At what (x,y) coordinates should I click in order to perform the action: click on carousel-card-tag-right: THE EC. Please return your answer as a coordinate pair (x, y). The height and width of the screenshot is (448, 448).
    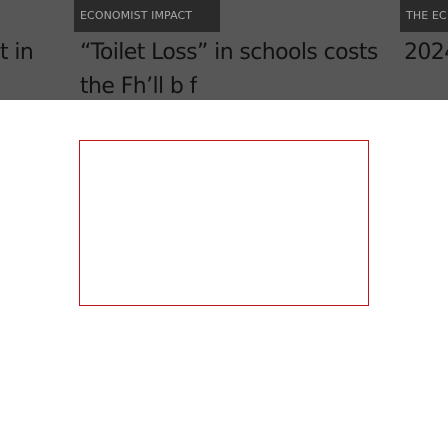
    Looking at the image, I should click on (424, 16).